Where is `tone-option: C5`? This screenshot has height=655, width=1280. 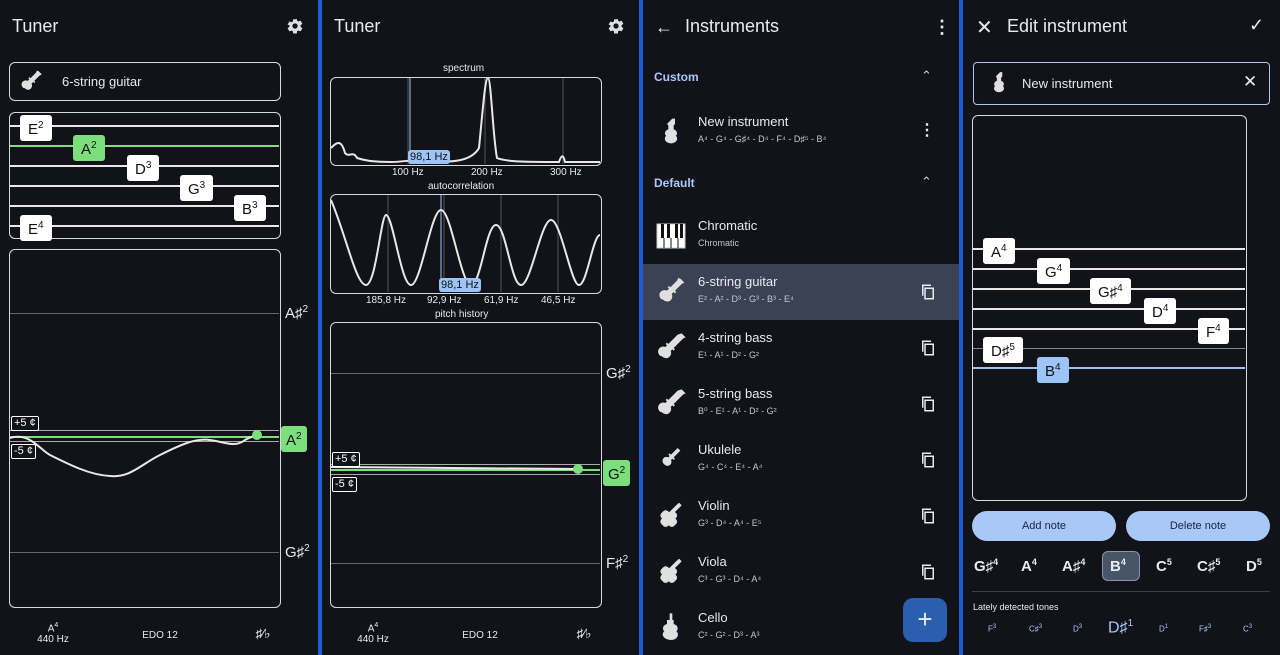
tone-option: C5 is located at coordinates (1164, 566).